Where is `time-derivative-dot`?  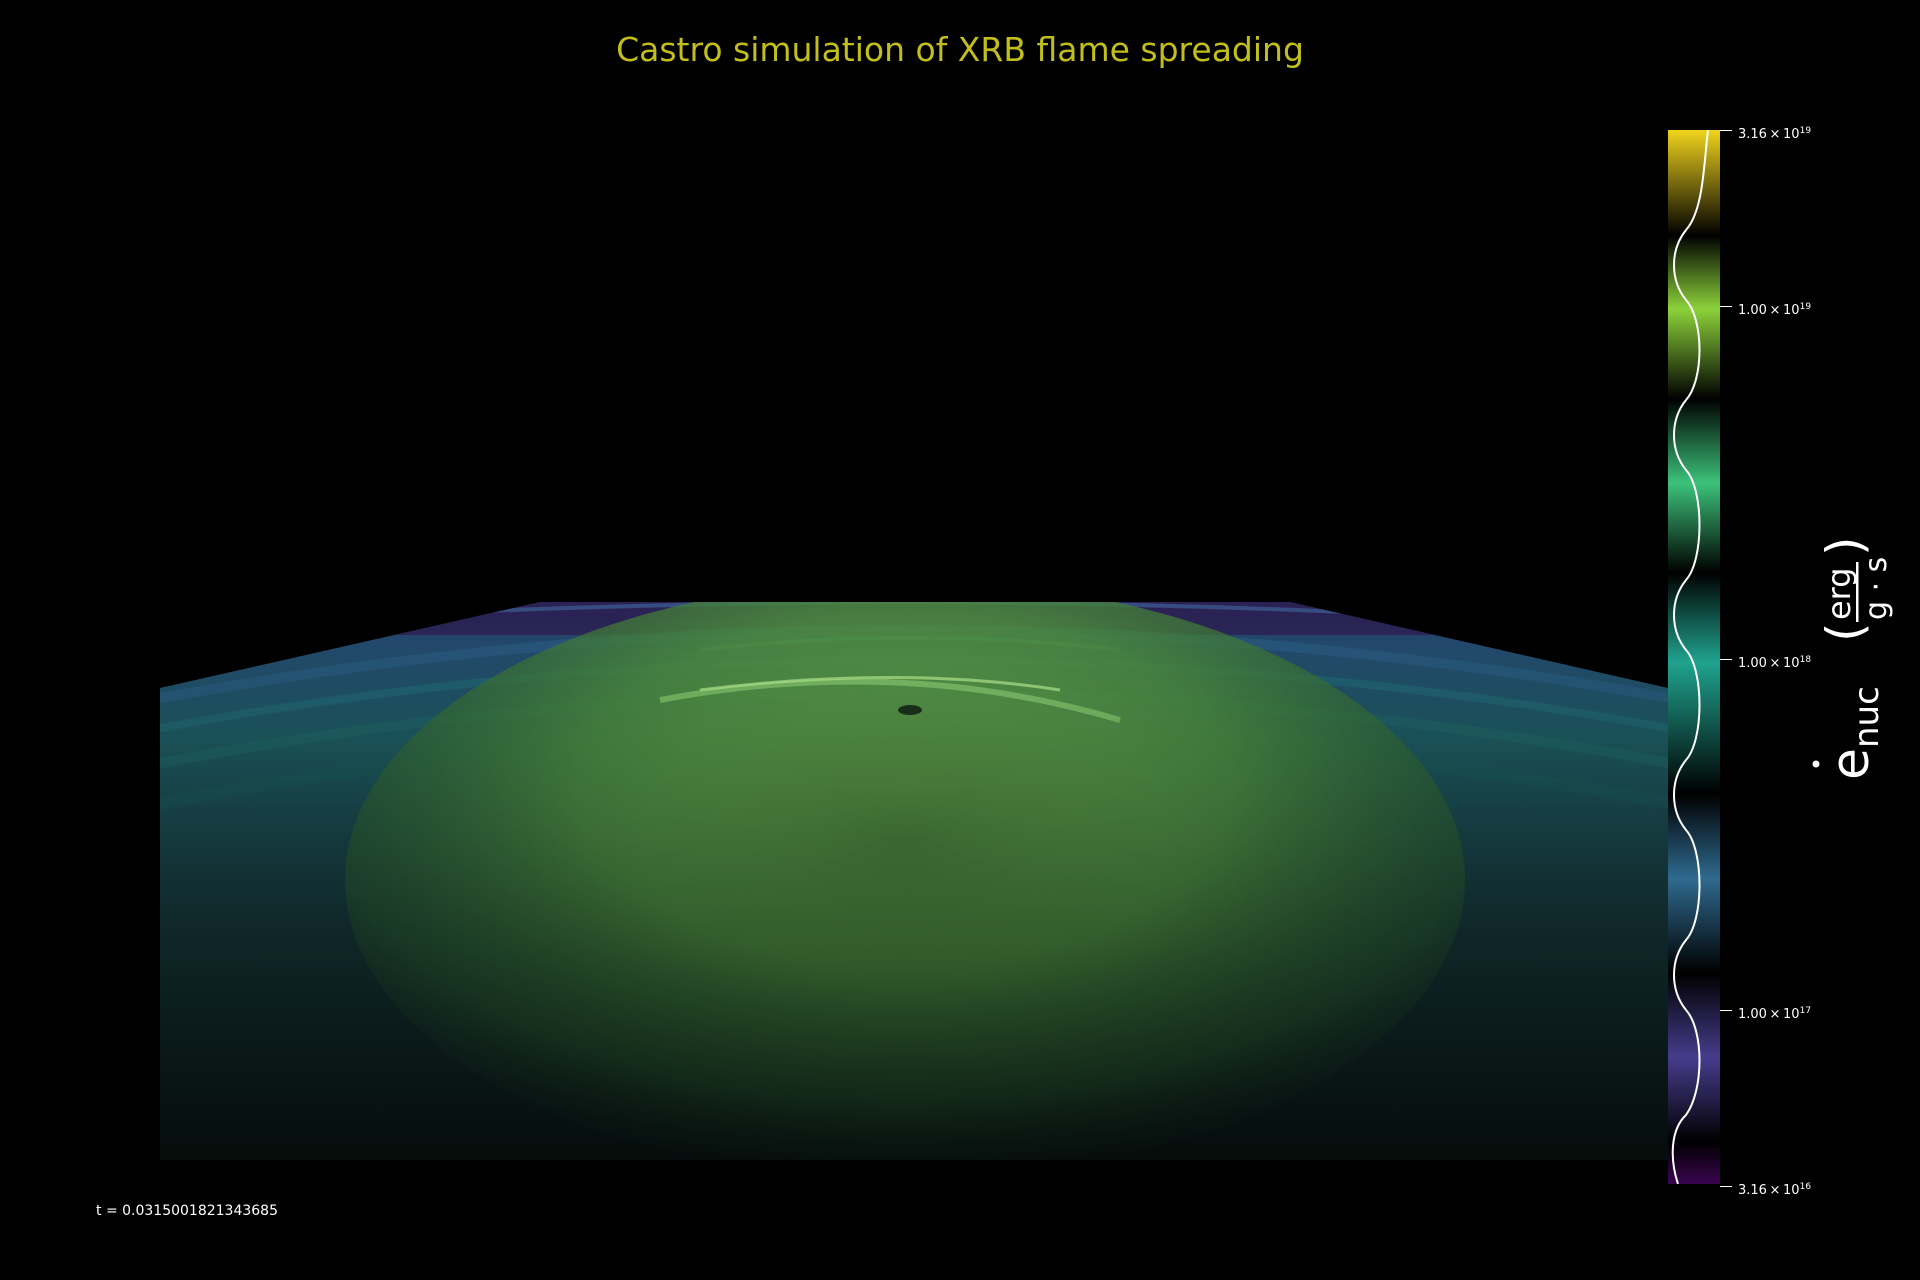 time-derivative-dot is located at coordinates (1816, 764).